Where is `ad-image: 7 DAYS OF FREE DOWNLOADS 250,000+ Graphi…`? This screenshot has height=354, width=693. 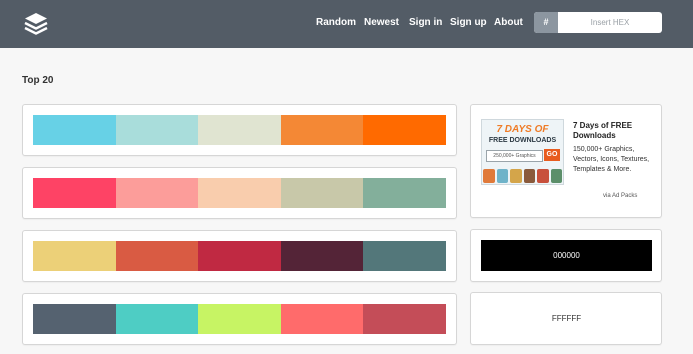
ad-image: 7 DAYS OF FREE DOWNLOADS 250,000+ Graphi… is located at coordinates (522, 152).